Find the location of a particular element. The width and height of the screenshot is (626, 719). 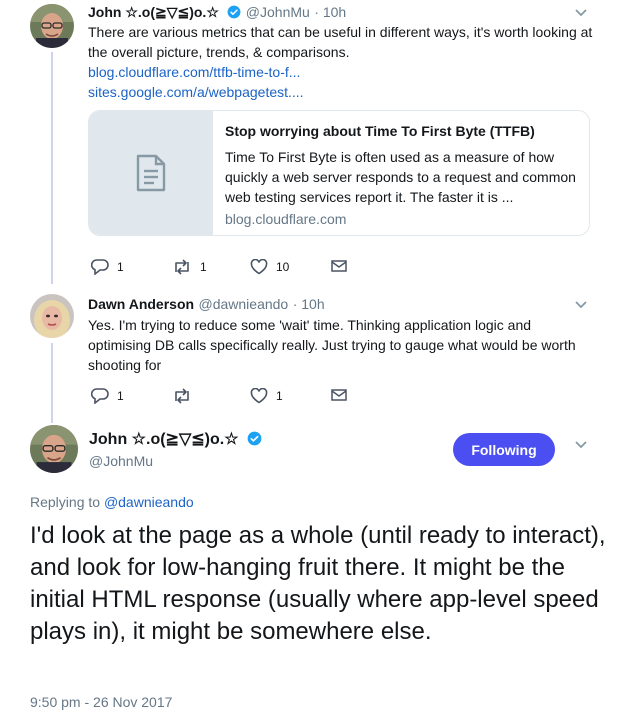

retweet-button is located at coordinates (186, 396).